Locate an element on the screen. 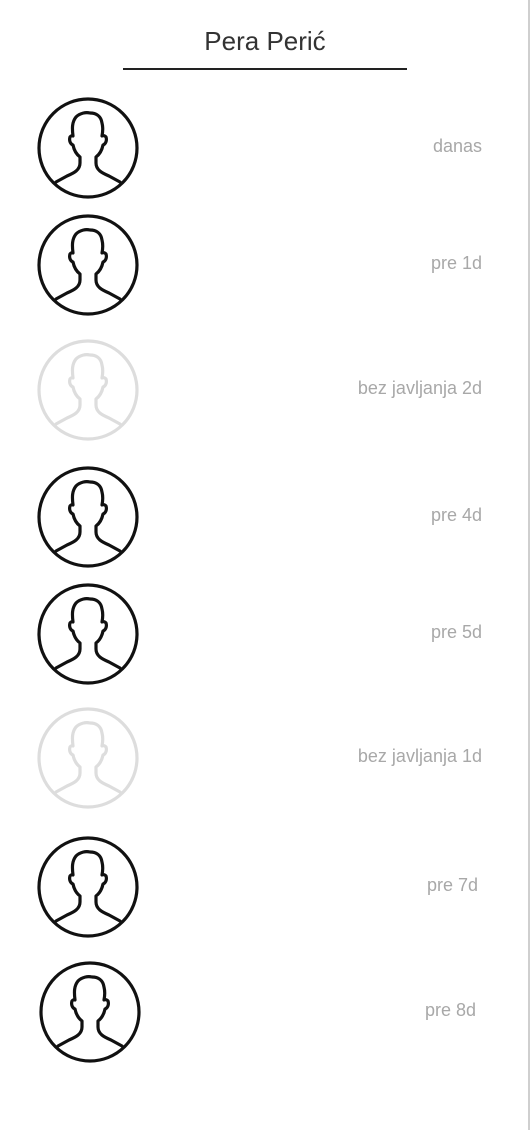  last-seen-status: pre 4d is located at coordinates (456, 515).